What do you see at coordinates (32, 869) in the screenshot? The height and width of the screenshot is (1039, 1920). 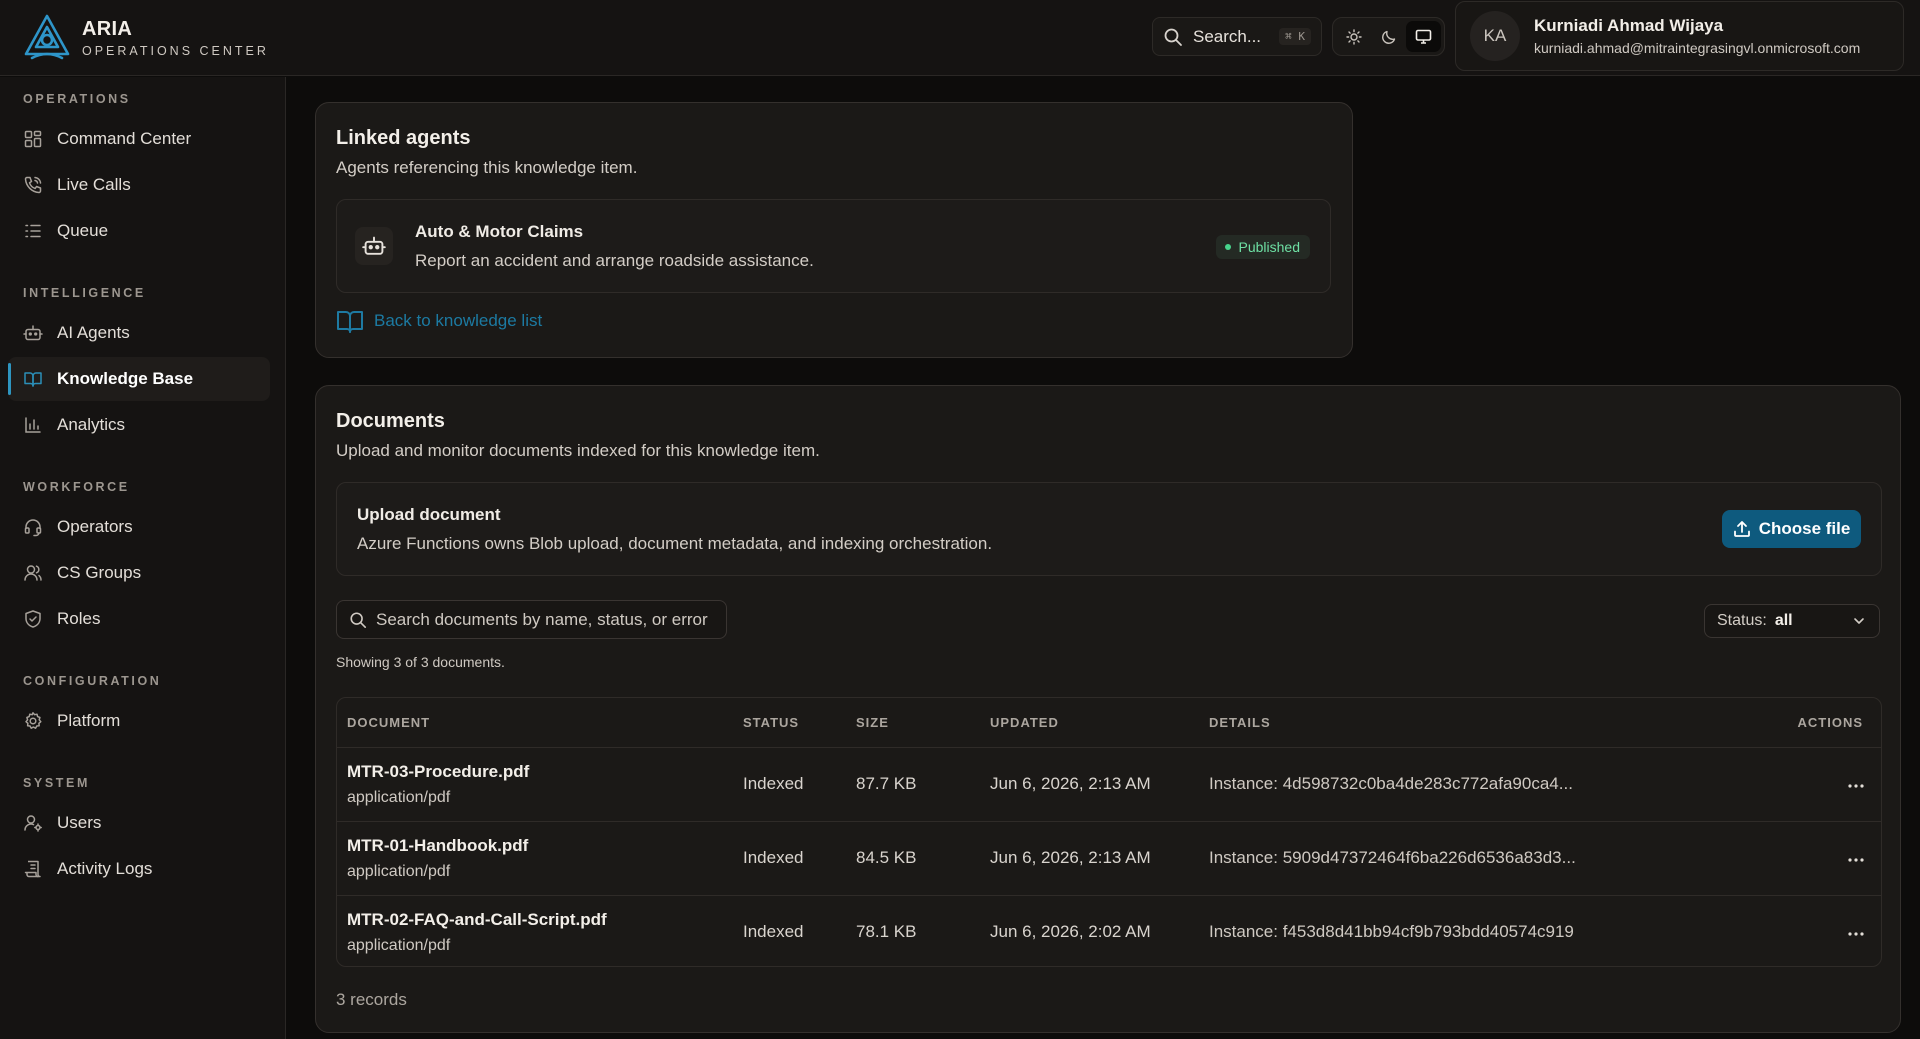 I see `log-icon` at bounding box center [32, 869].